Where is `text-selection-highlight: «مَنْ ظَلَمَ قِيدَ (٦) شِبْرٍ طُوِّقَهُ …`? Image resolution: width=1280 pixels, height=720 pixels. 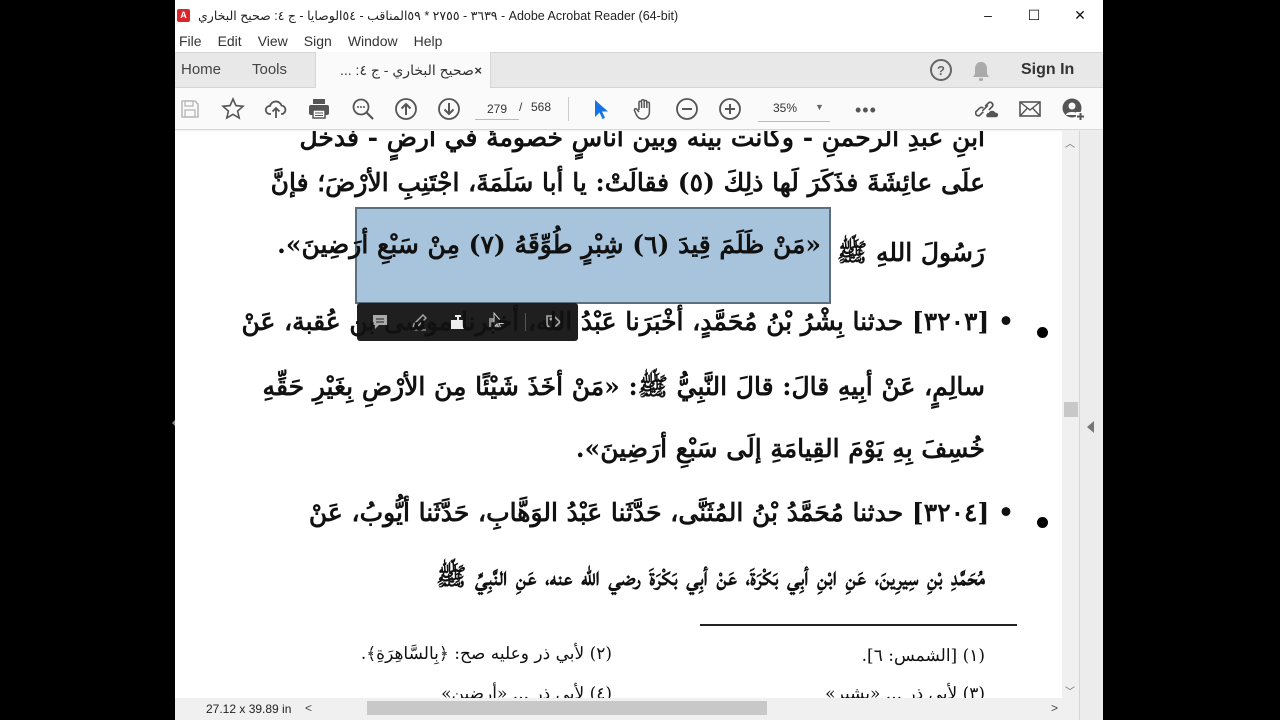
text-selection-highlight: «مَنْ ظَلَمَ قِيدَ (٦) شِبْرٍ طُوِّقَهُ … is located at coordinates (554, 255).